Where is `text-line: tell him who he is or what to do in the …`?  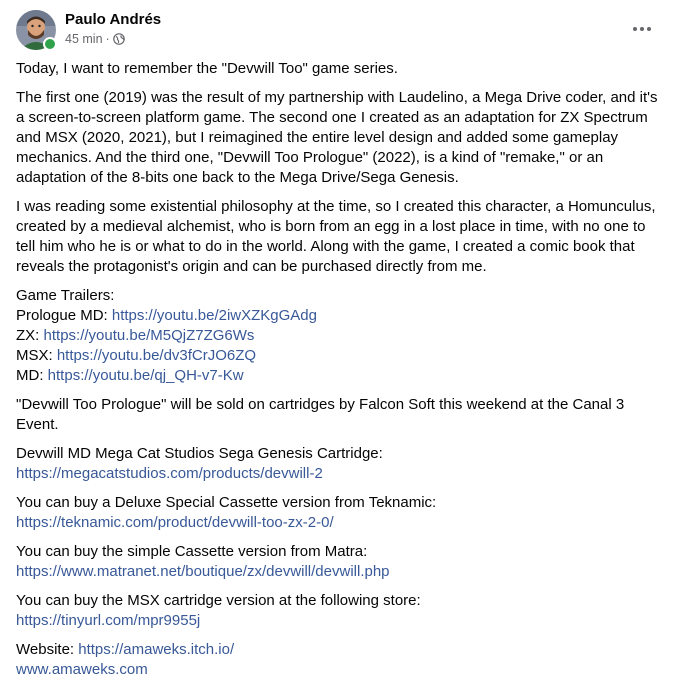
text-line: tell him who he is or what to do in the … is located at coordinates (325, 246).